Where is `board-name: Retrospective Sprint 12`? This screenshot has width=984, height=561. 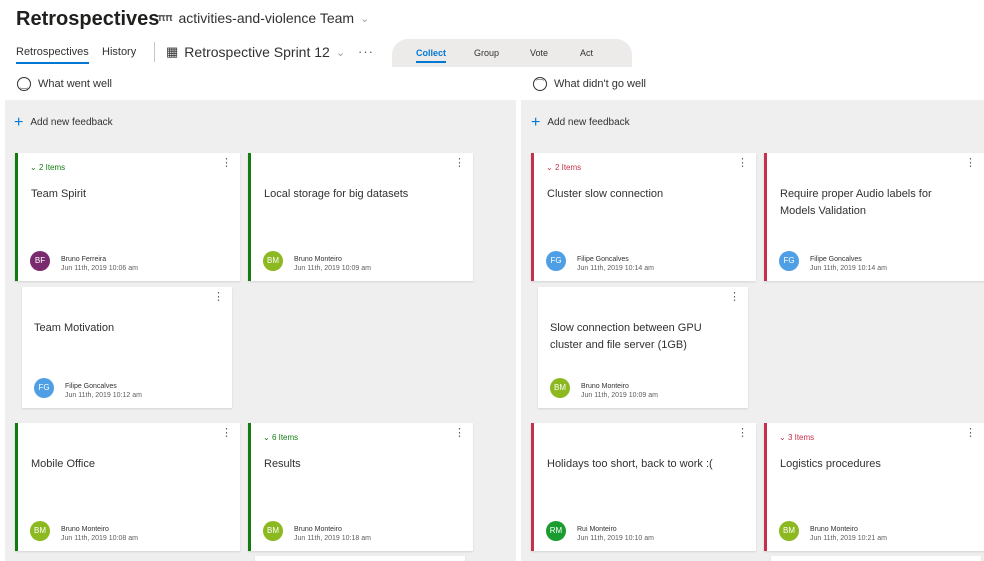
board-name: Retrospective Sprint 12 is located at coordinates (257, 52).